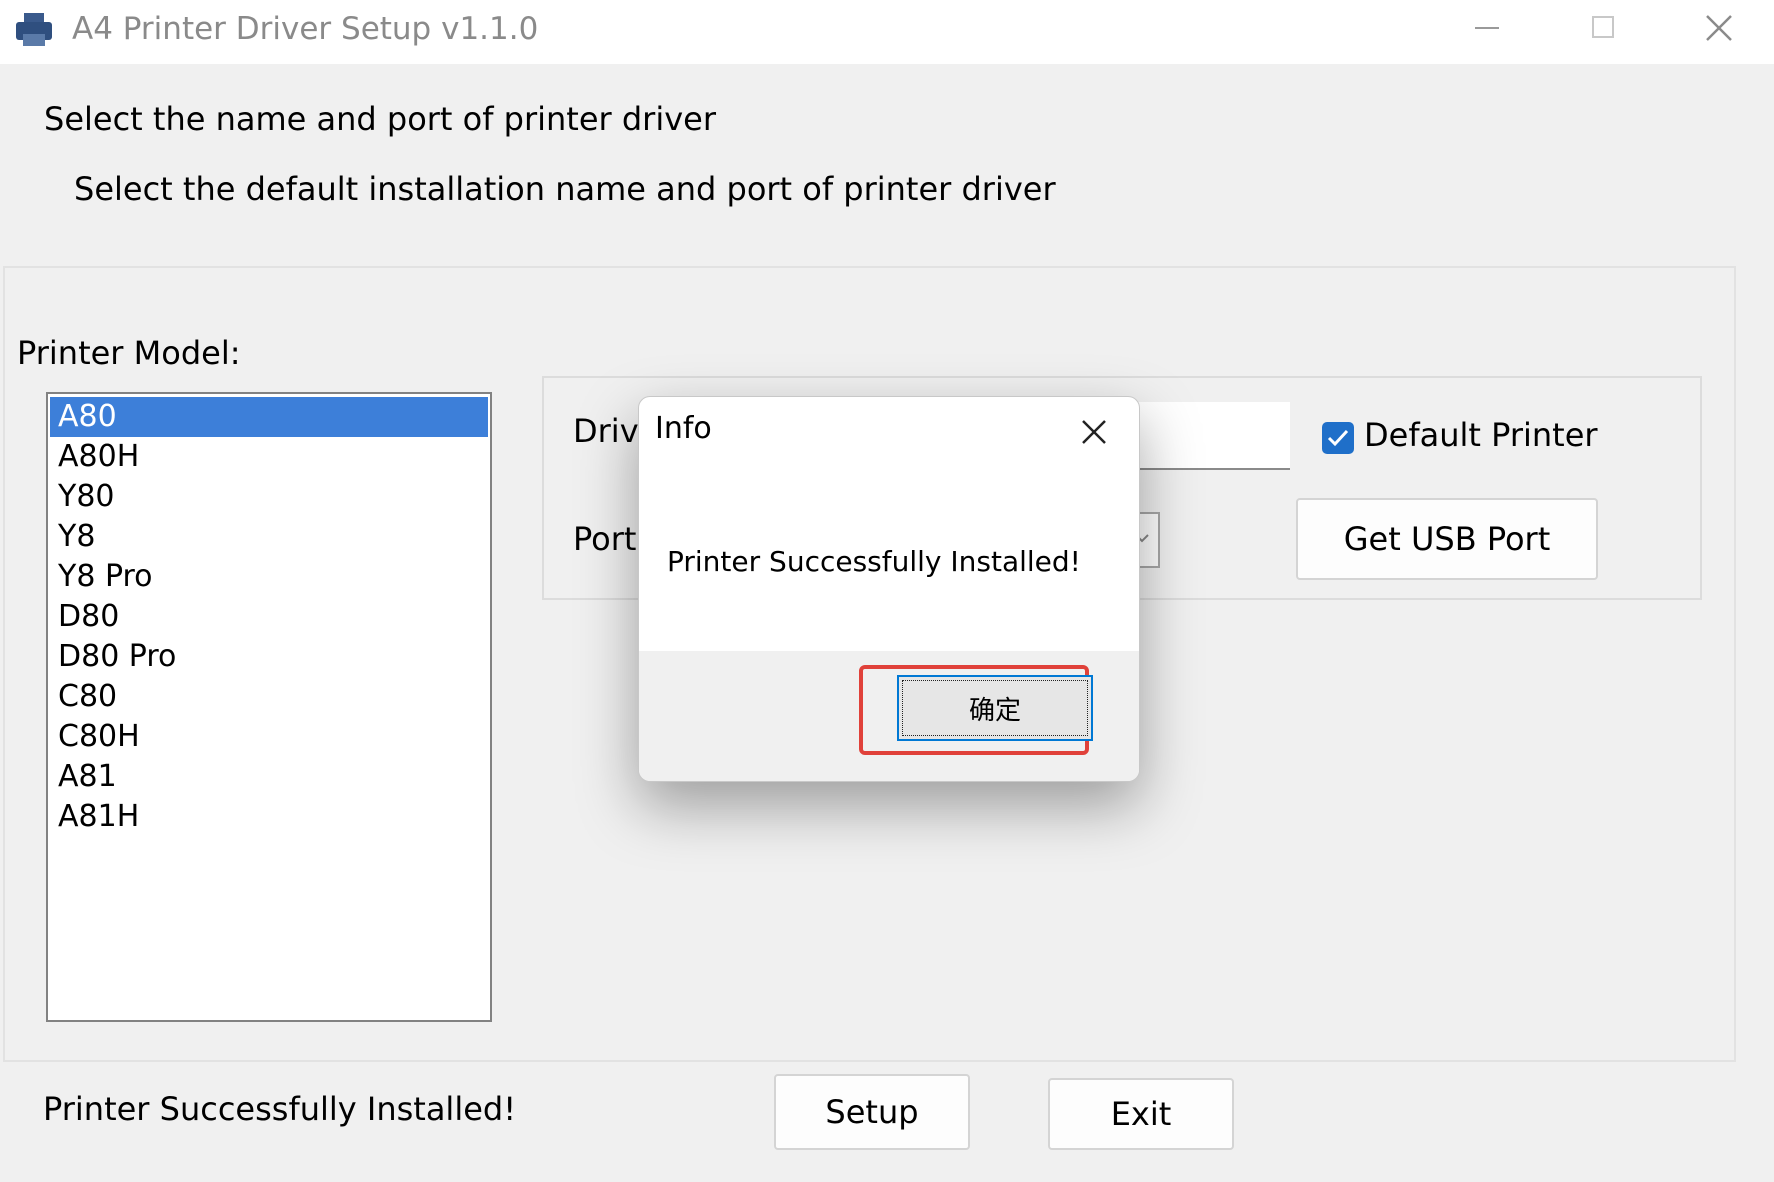  What do you see at coordinates (269, 537) in the screenshot?
I see `list-item: Y8` at bounding box center [269, 537].